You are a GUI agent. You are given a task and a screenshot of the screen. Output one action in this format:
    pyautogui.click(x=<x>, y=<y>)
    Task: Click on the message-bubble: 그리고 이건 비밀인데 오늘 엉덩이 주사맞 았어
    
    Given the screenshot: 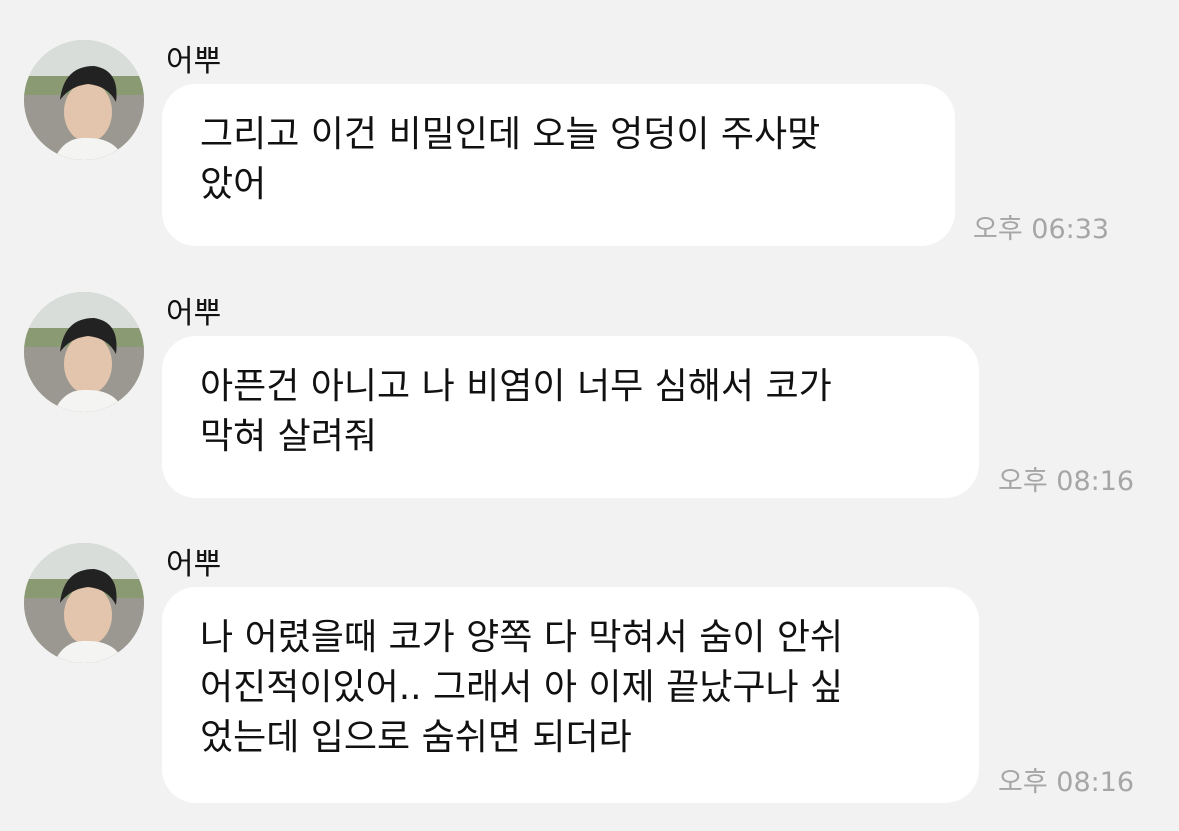 What is the action you would take?
    pyautogui.click(x=558, y=165)
    